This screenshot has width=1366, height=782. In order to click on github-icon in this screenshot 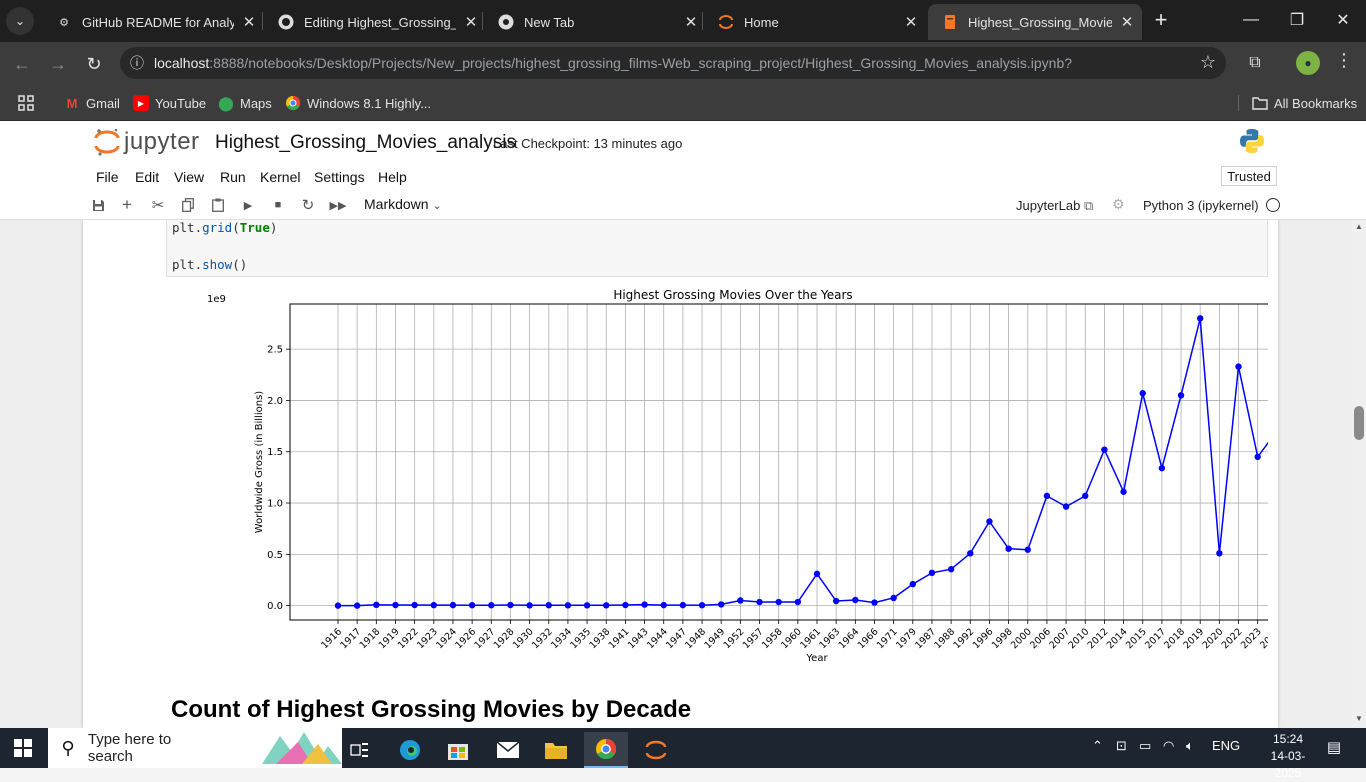, I will do `click(286, 22)`.